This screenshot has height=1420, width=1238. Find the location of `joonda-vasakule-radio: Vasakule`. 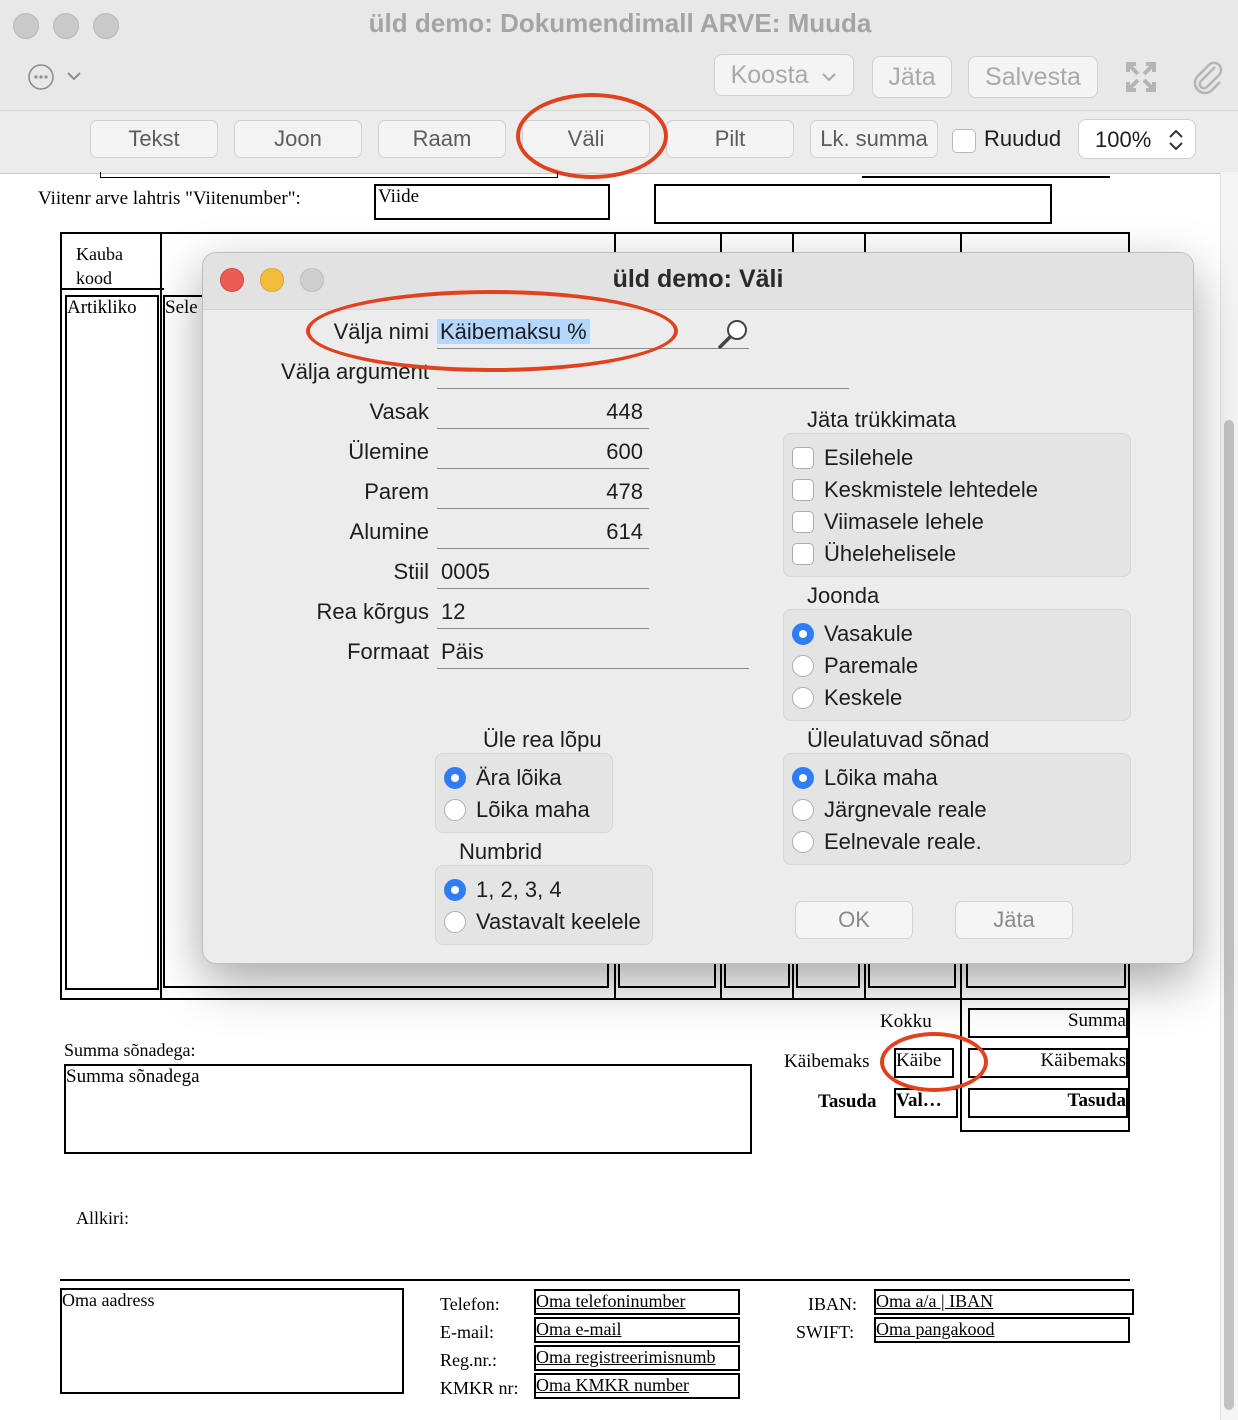

joonda-vasakule-radio: Vasakule is located at coordinates (852, 634).